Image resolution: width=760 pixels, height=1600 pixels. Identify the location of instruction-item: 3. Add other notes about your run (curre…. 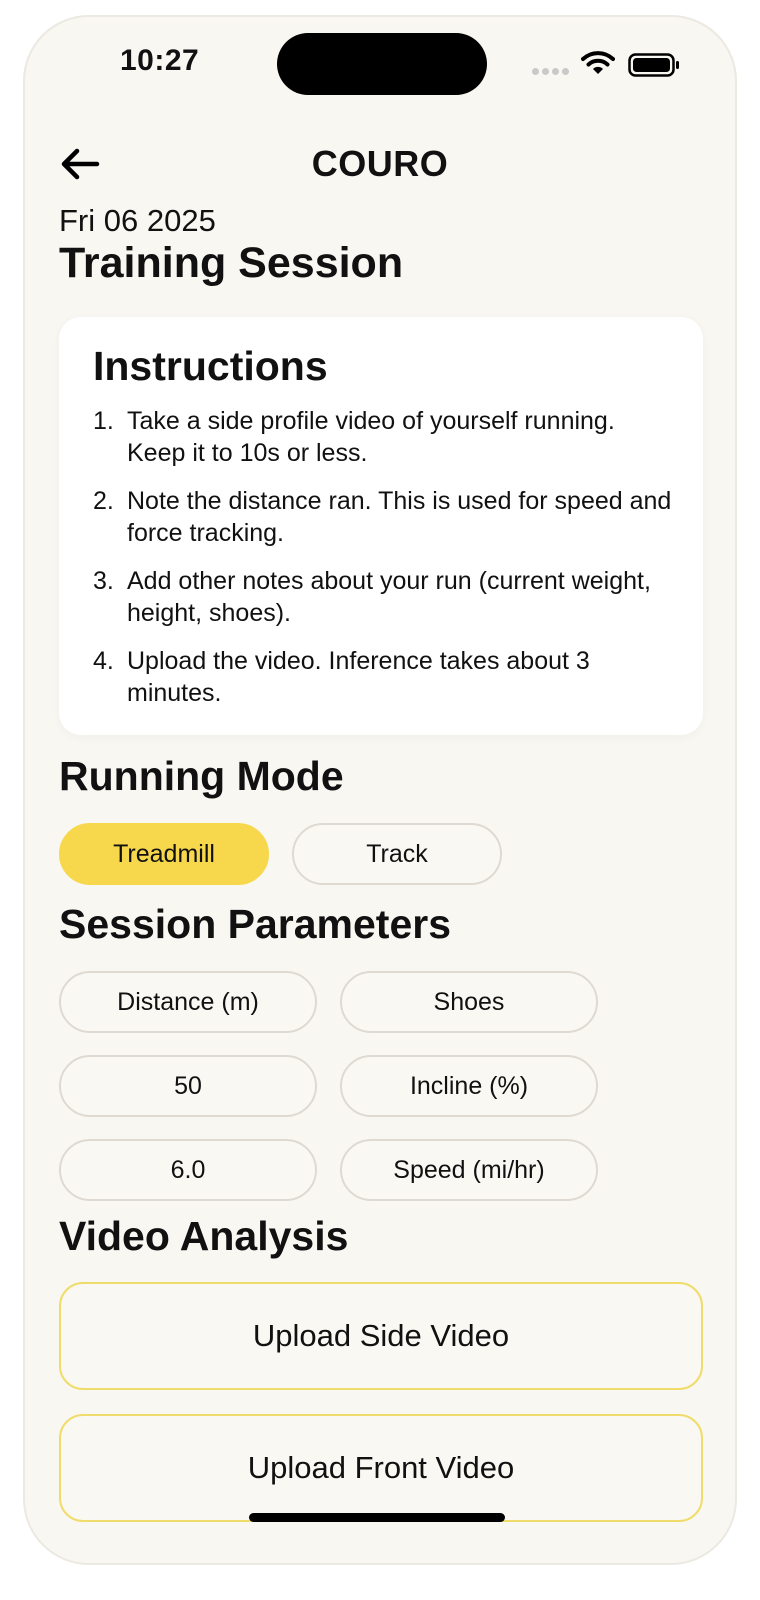
(383, 597).